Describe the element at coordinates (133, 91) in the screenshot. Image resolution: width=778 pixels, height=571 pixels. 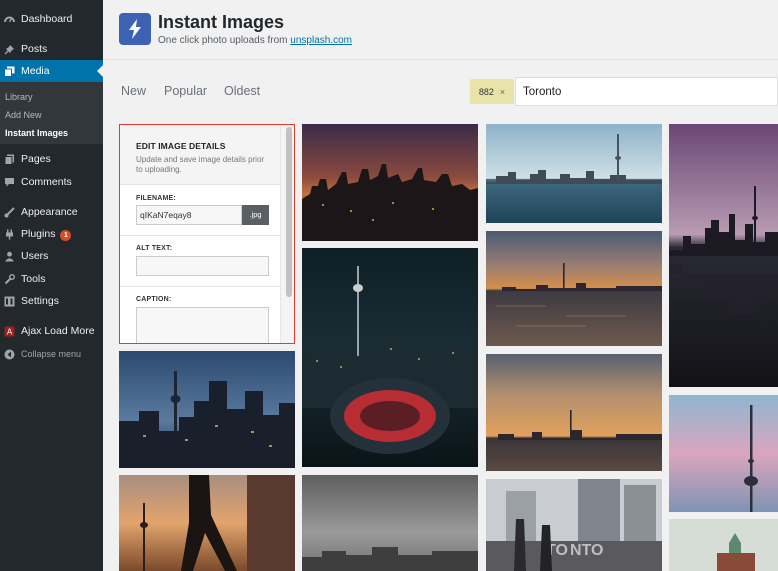
I see `sort-new-link: New` at that location.